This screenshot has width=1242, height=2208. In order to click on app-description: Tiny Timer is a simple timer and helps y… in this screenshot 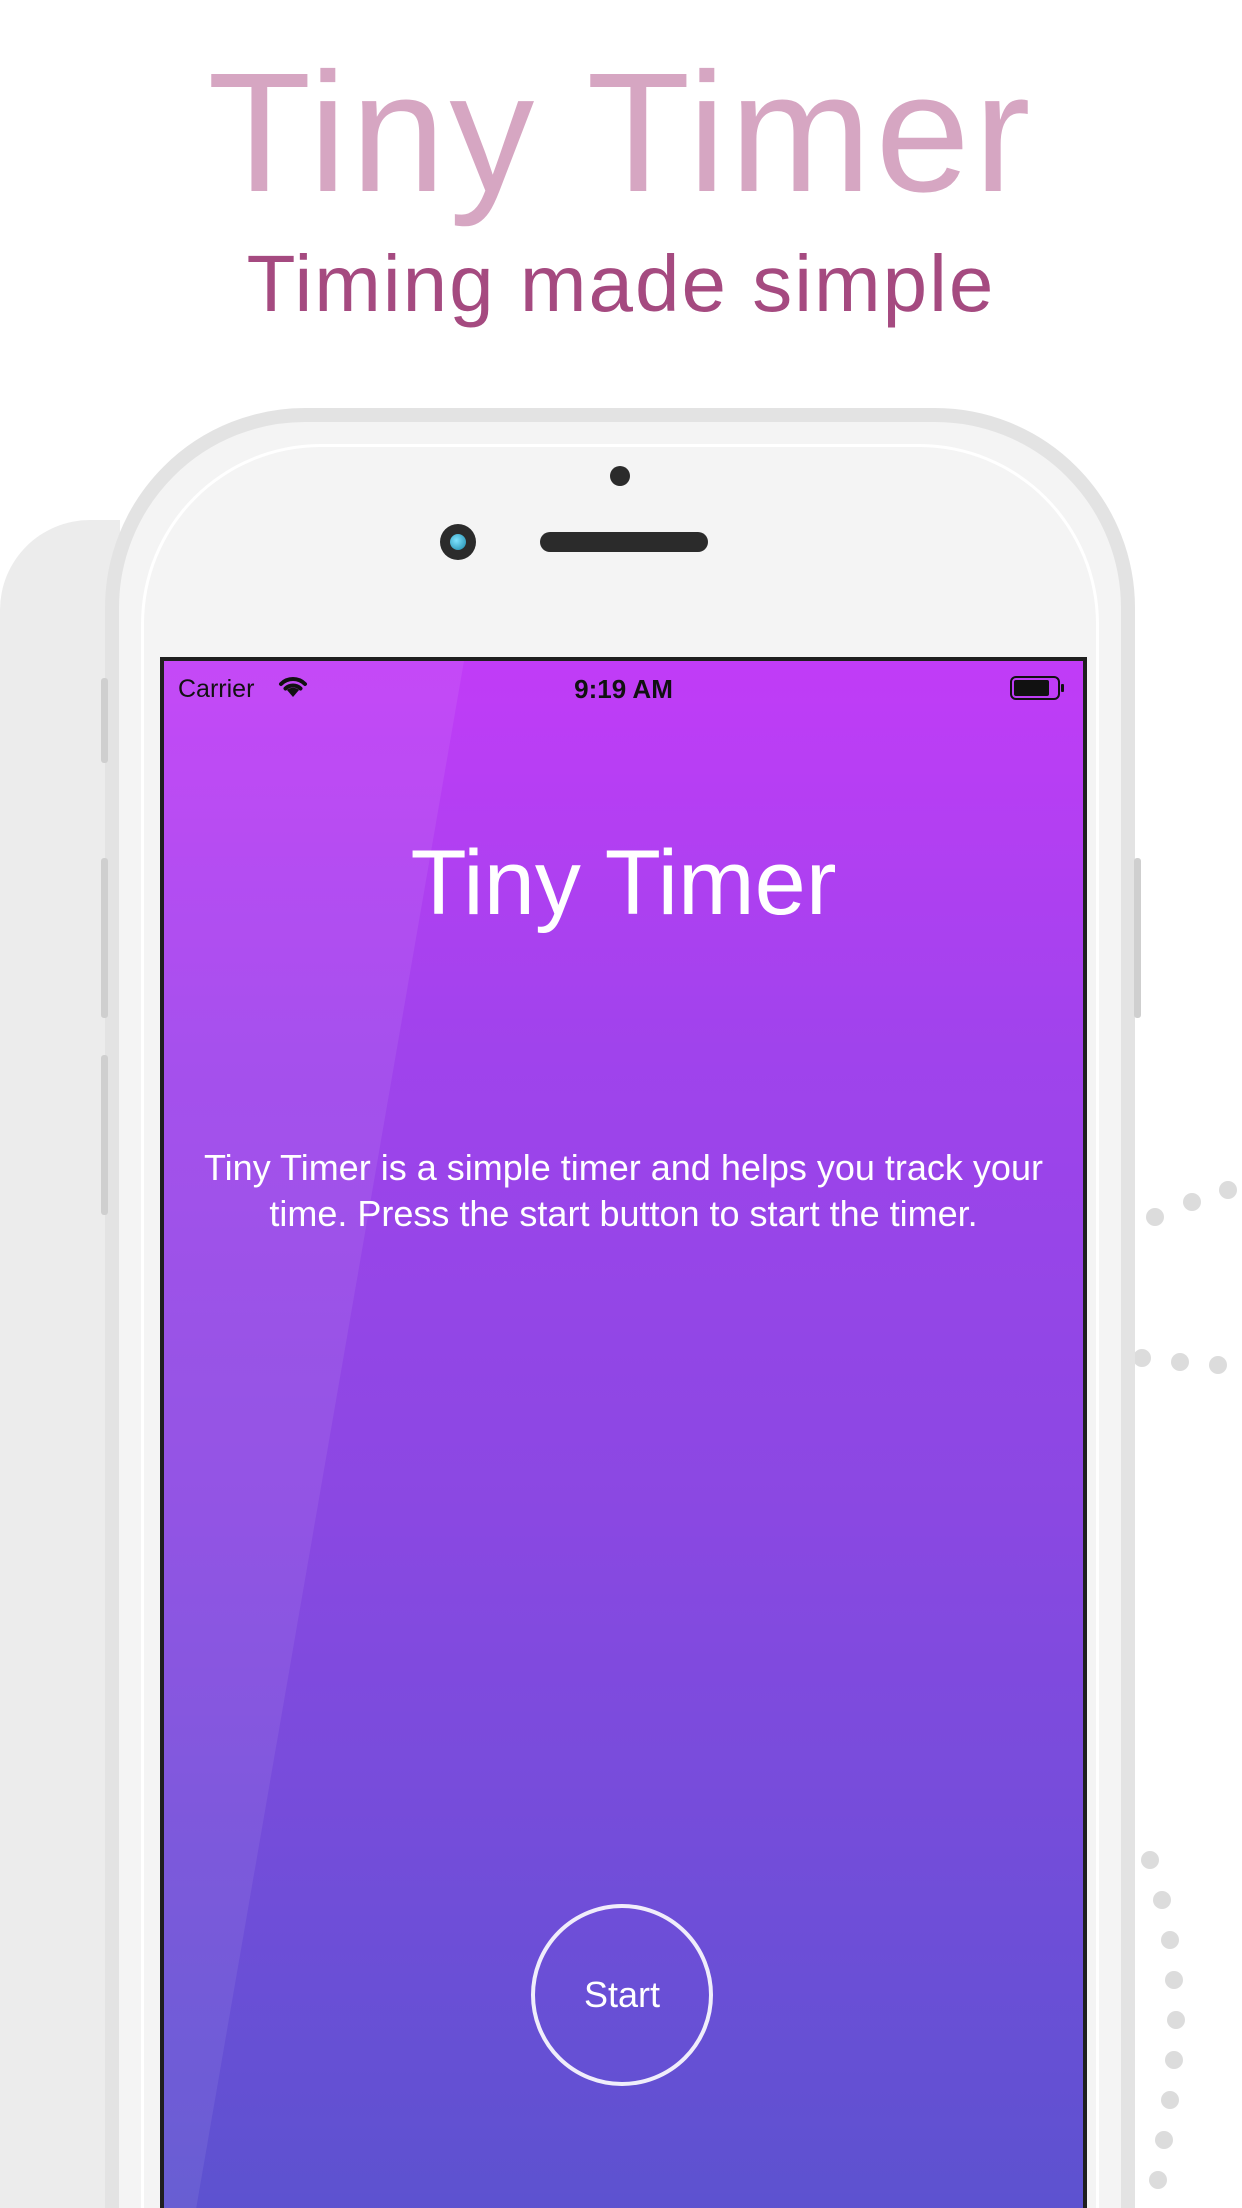, I will do `click(623, 1190)`.